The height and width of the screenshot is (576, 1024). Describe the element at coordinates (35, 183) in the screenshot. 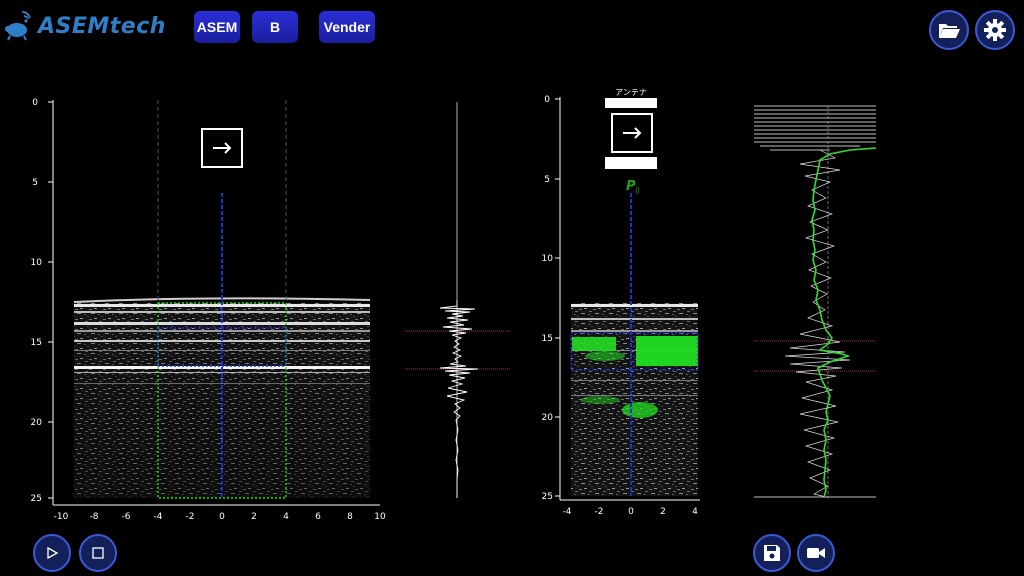

I see `left-ytick: 5` at that location.